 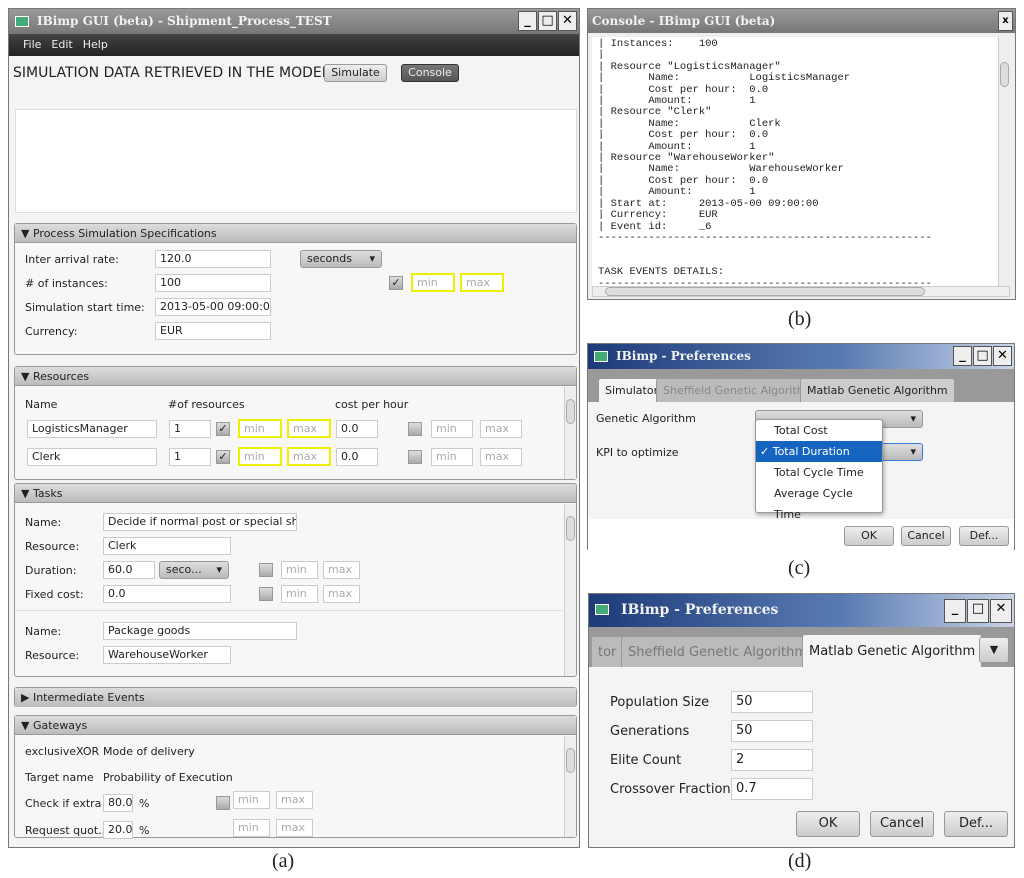 I want to click on task-resource-input: Clerk, so click(x=167, y=546).